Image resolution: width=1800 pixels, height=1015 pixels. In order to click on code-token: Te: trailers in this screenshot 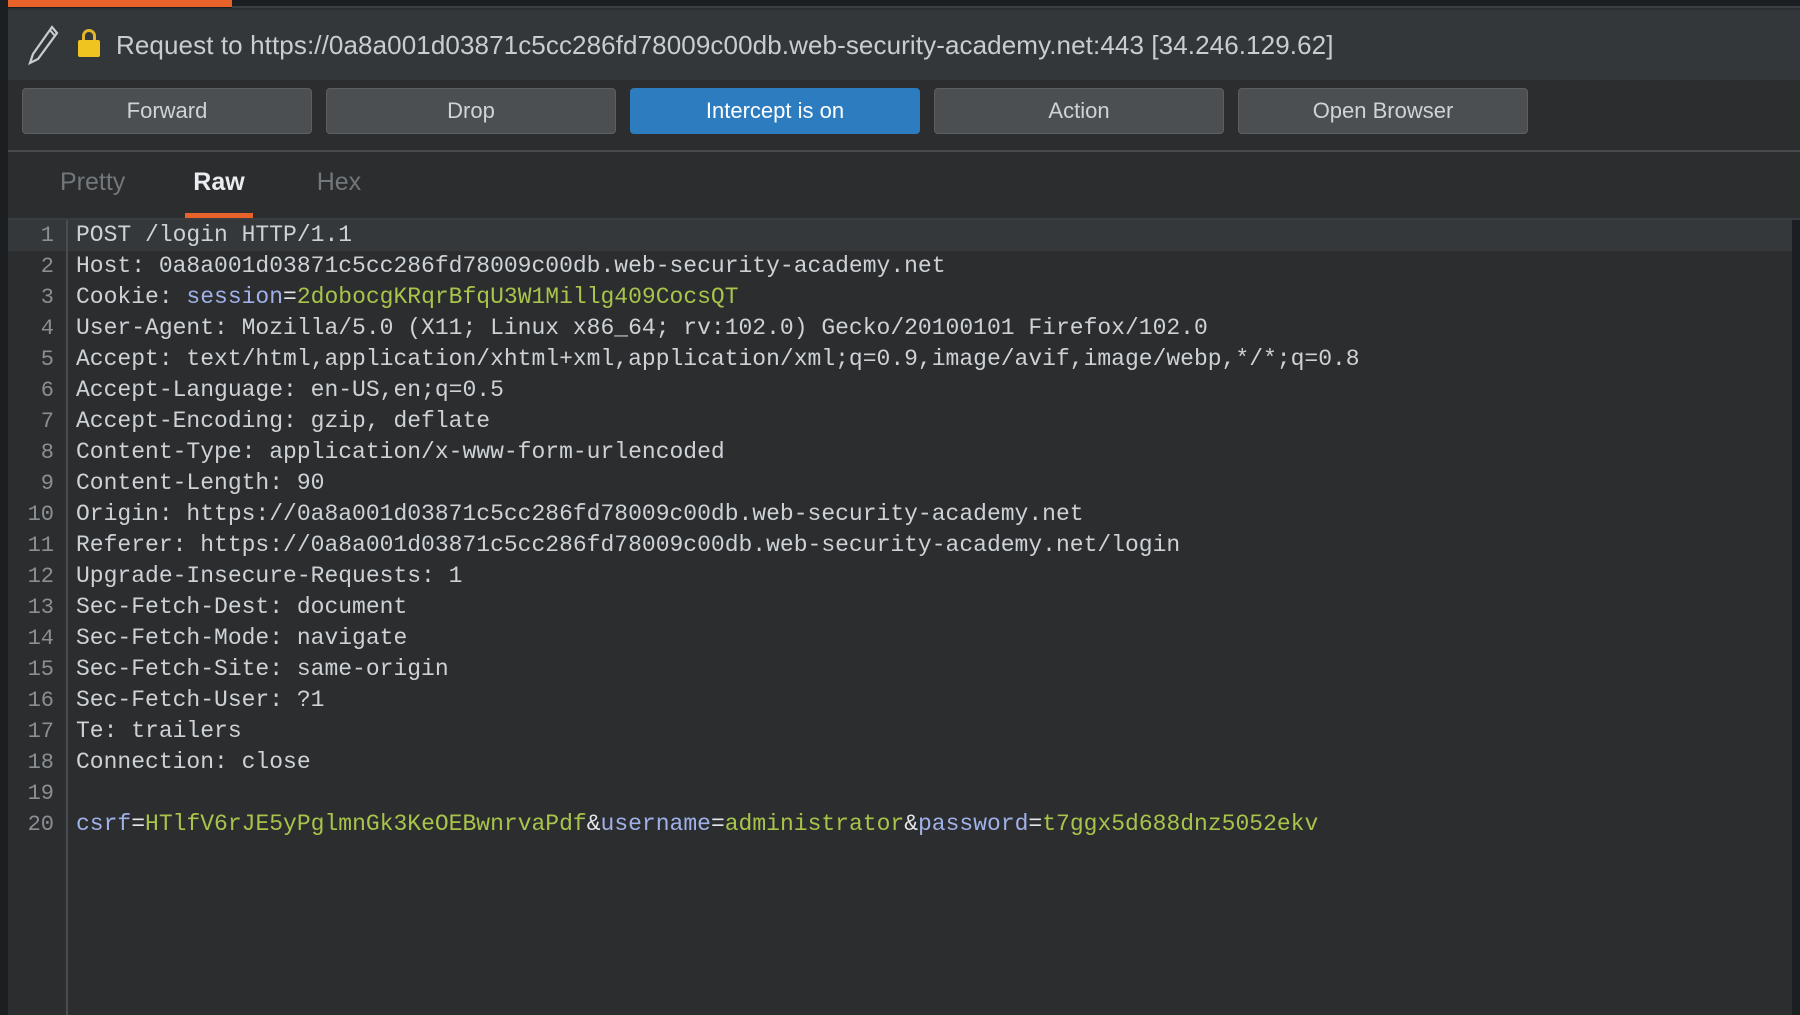, I will do `click(159, 731)`.